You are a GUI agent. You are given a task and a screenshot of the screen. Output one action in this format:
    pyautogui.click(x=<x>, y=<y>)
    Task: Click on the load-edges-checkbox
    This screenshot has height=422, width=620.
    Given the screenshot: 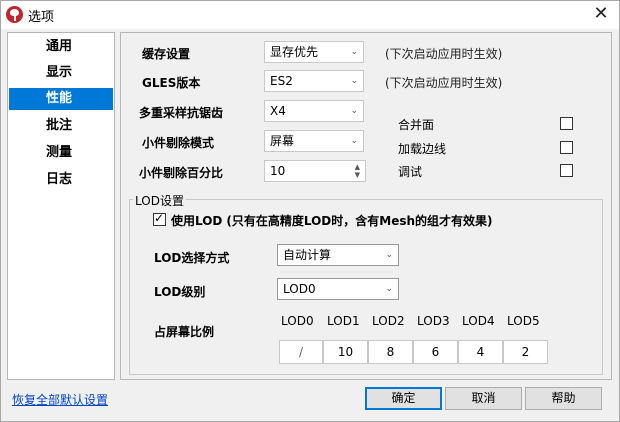 What is the action you would take?
    pyautogui.click(x=566, y=147)
    